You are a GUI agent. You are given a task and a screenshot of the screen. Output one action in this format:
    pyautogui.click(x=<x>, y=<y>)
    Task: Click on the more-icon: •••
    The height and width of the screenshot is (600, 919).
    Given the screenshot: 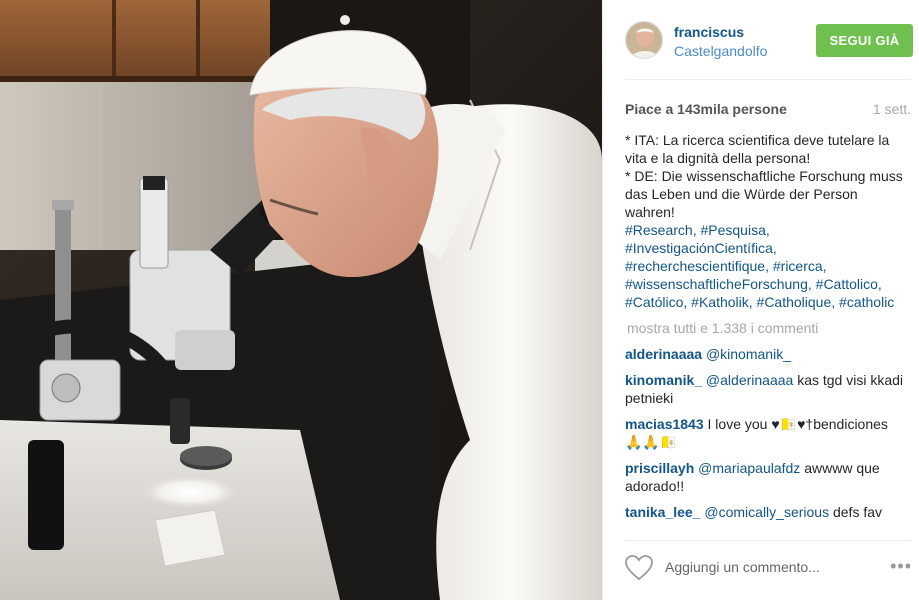 What is the action you would take?
    pyautogui.click(x=901, y=566)
    